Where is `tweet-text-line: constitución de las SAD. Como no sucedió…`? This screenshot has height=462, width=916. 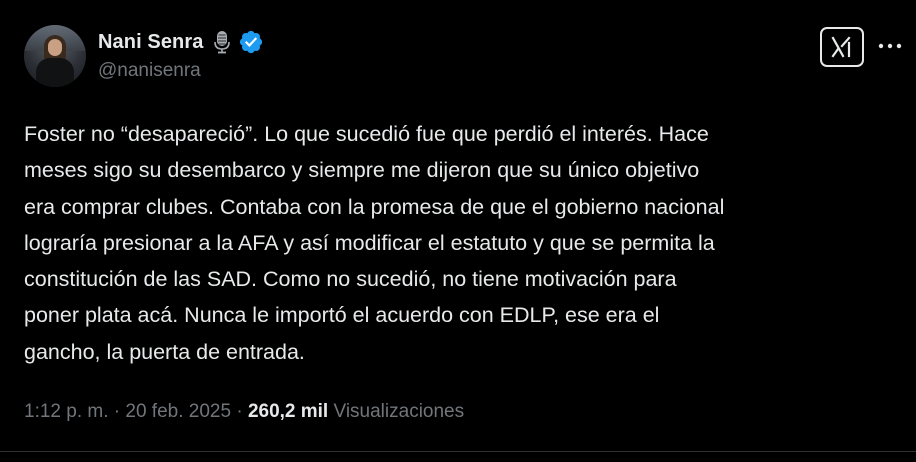 tweet-text-line: constitución de las SAD. Como no sucedió… is located at coordinates (350, 279).